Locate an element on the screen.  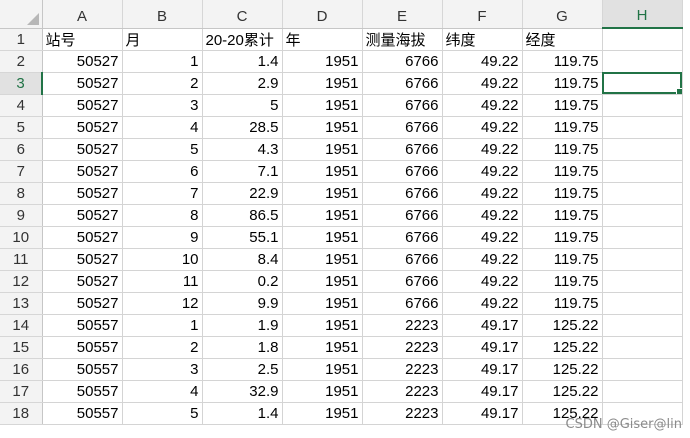
cell-header: 20-20累计 is located at coordinates (242, 39).